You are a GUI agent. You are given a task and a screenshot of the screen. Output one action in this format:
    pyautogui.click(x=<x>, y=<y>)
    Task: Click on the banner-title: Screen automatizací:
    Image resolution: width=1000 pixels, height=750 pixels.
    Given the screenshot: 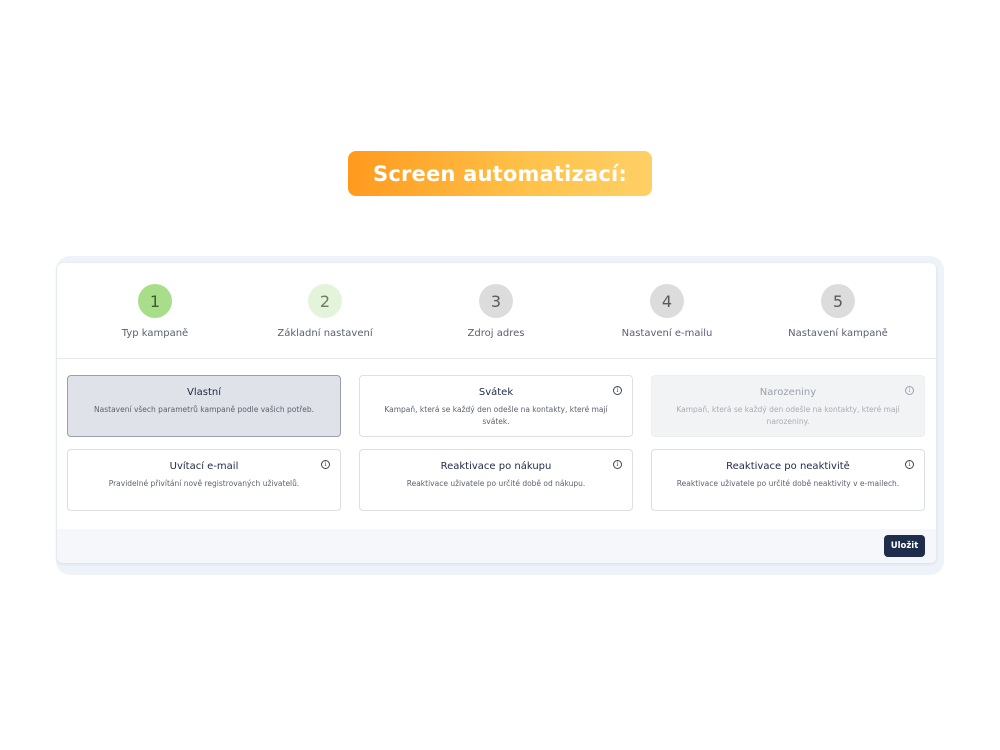 What is the action you would take?
    pyautogui.click(x=500, y=173)
    